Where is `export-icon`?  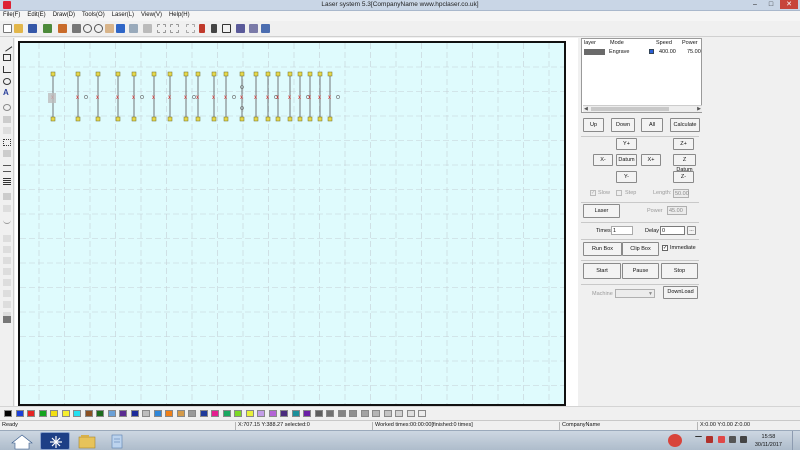 export-icon is located at coordinates (62, 28).